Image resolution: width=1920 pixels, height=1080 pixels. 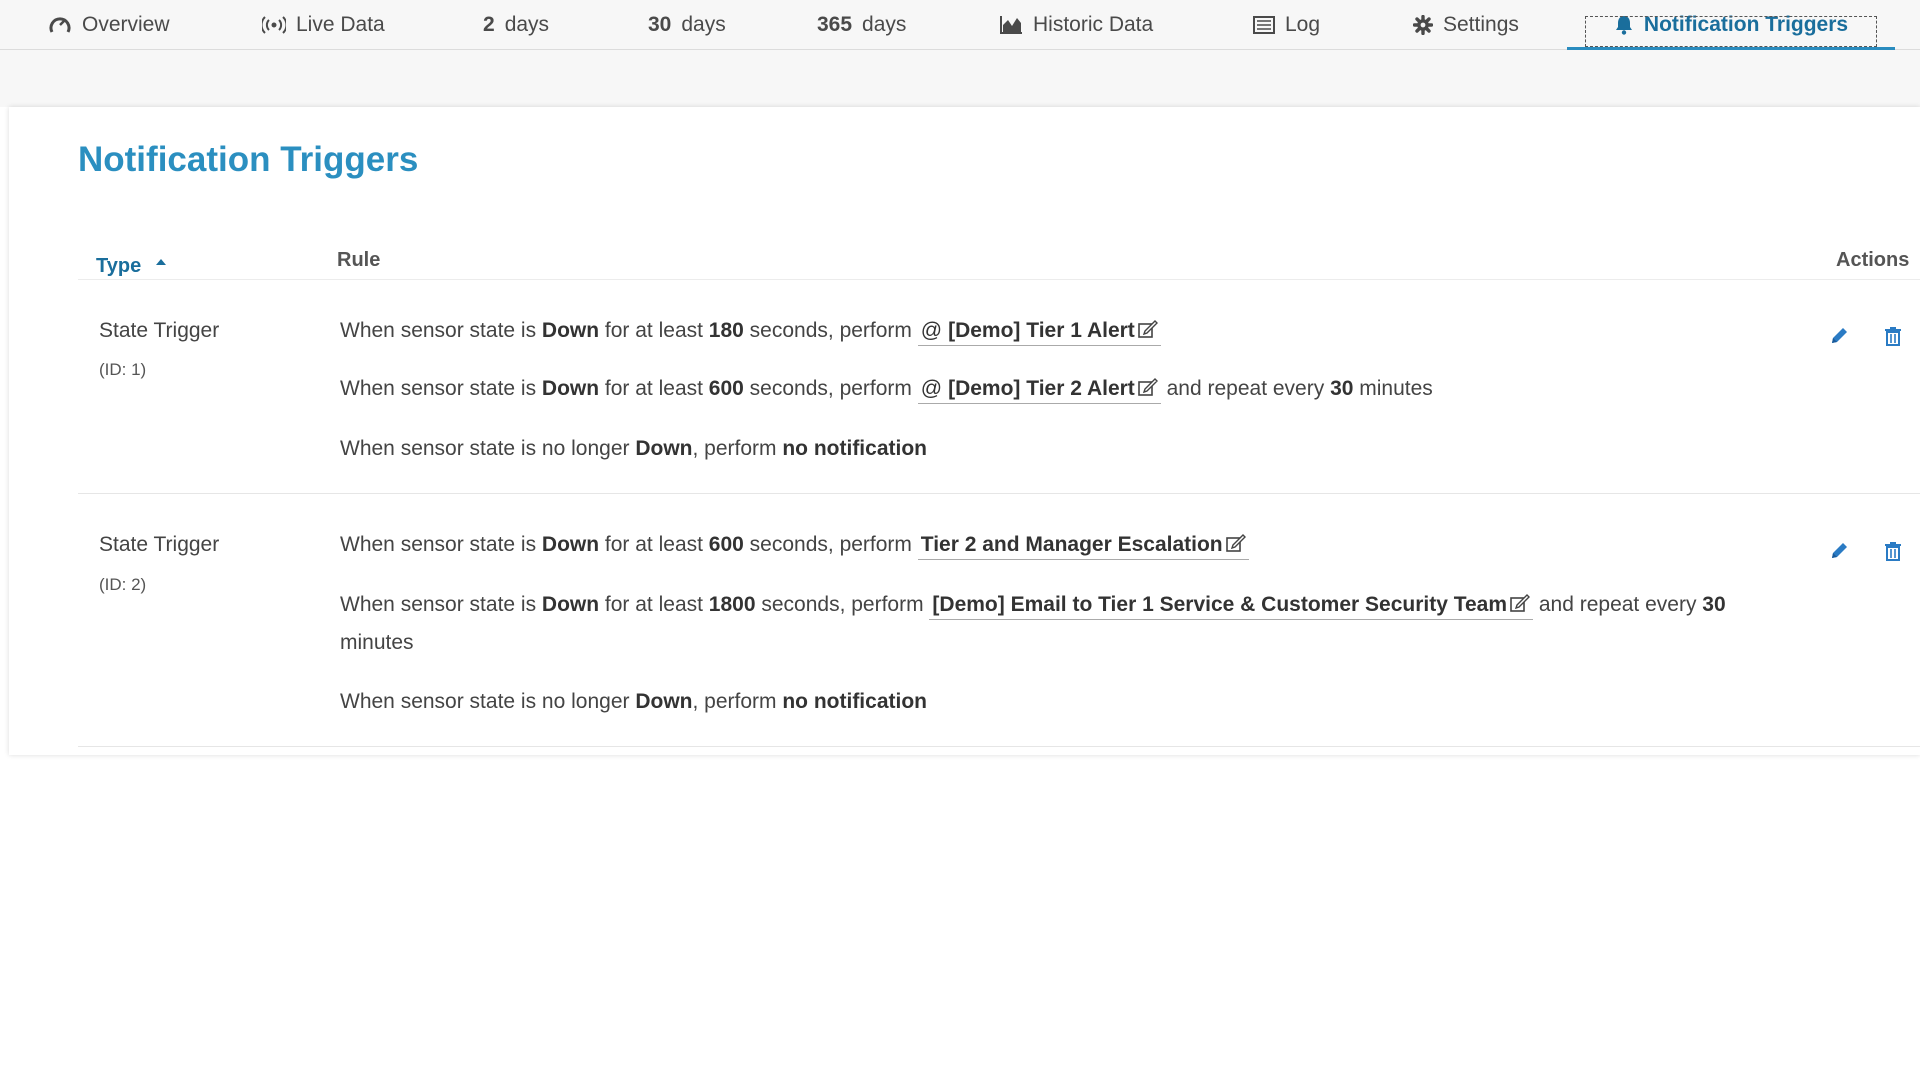 I want to click on tab-label: Historic Data, so click(x=1093, y=24).